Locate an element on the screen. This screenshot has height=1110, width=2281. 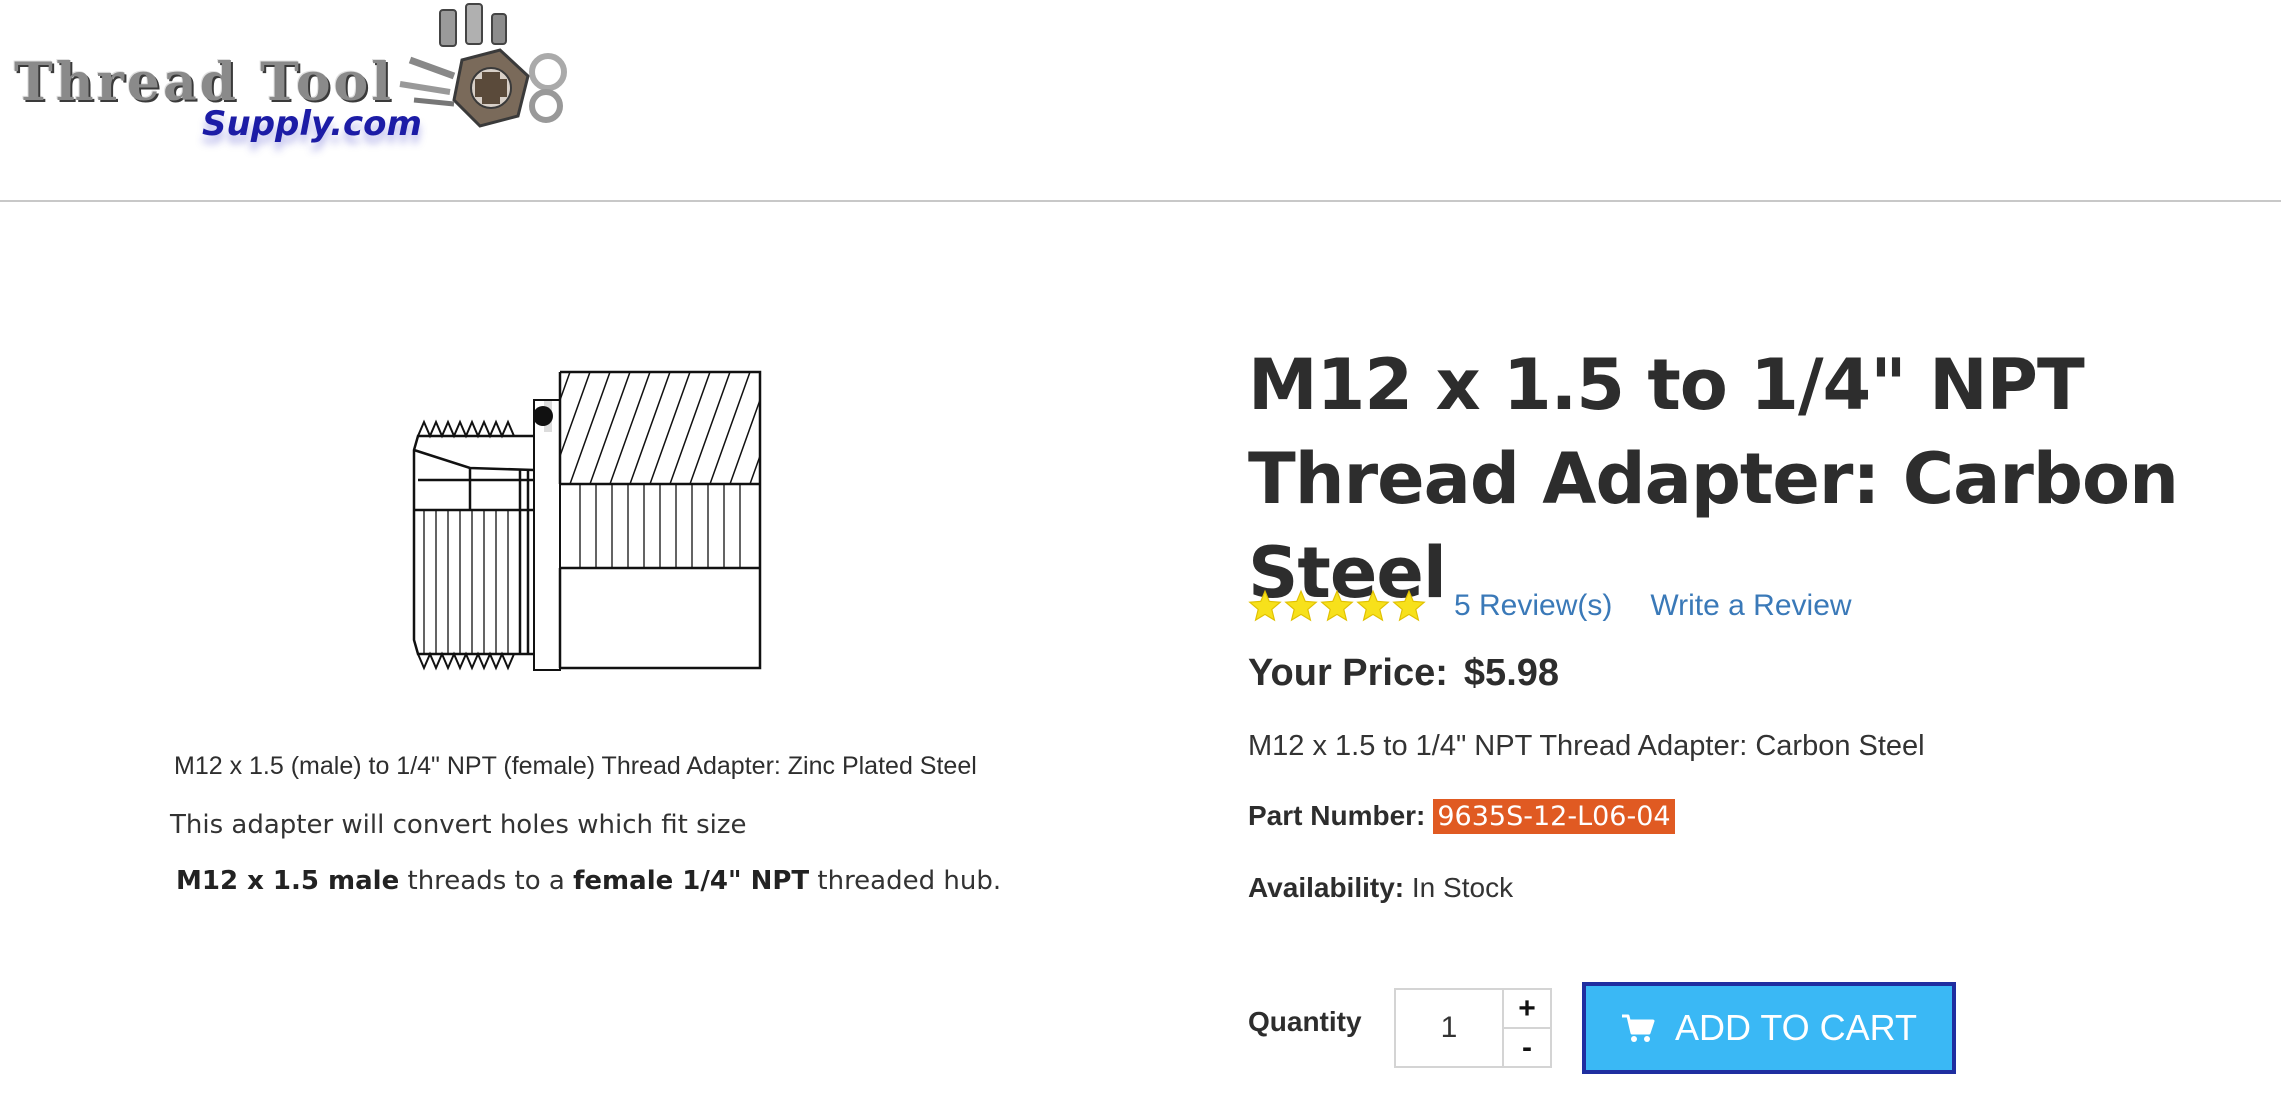
part-number-label: Part Number: is located at coordinates (1337, 815).